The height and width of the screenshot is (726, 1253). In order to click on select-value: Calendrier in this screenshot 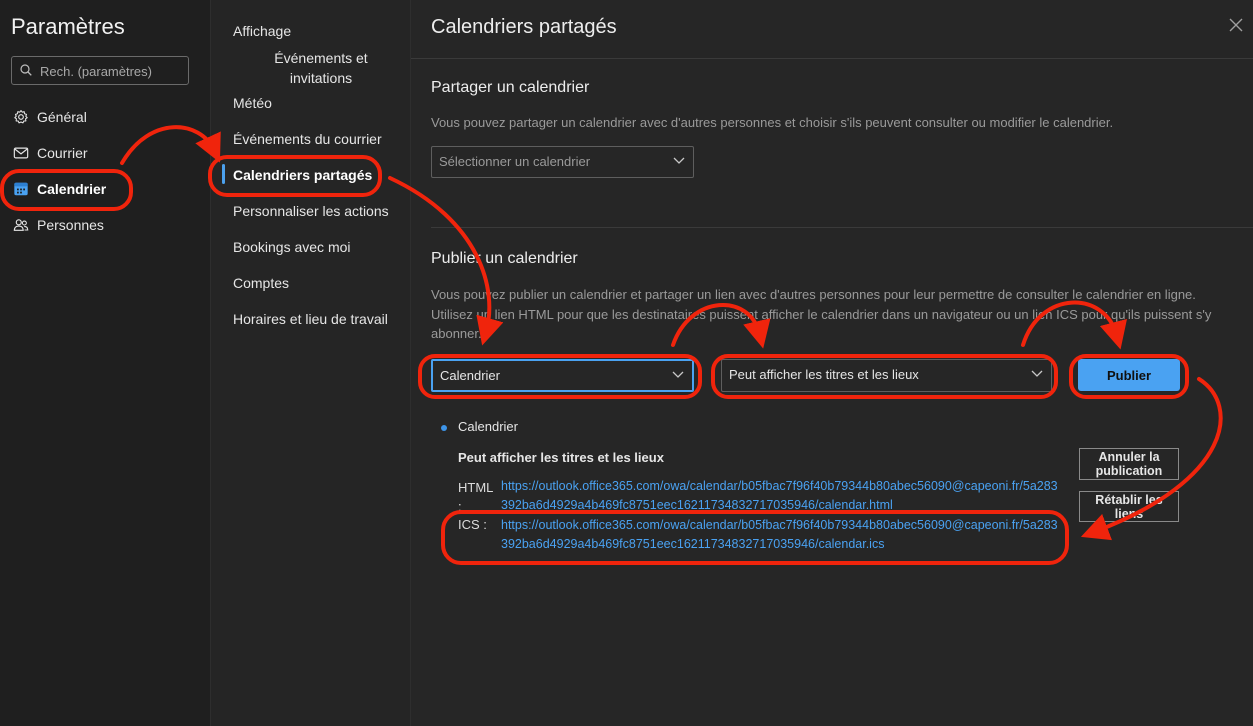, I will do `click(470, 375)`.